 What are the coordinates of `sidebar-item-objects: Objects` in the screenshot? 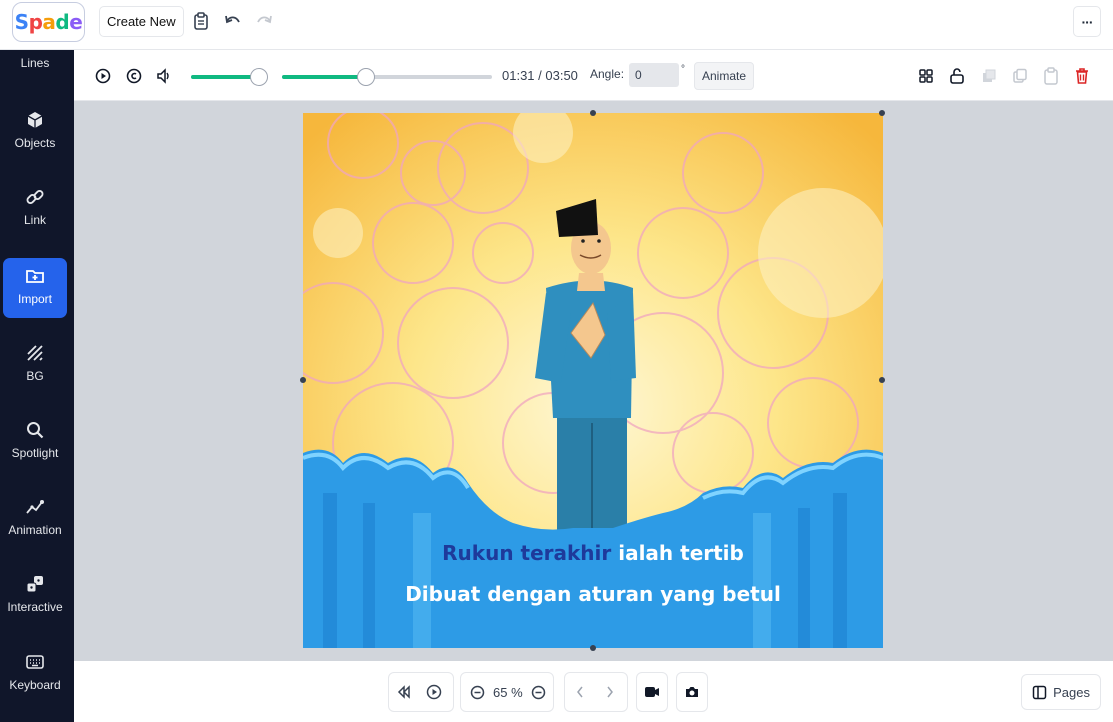 It's located at (35, 132).